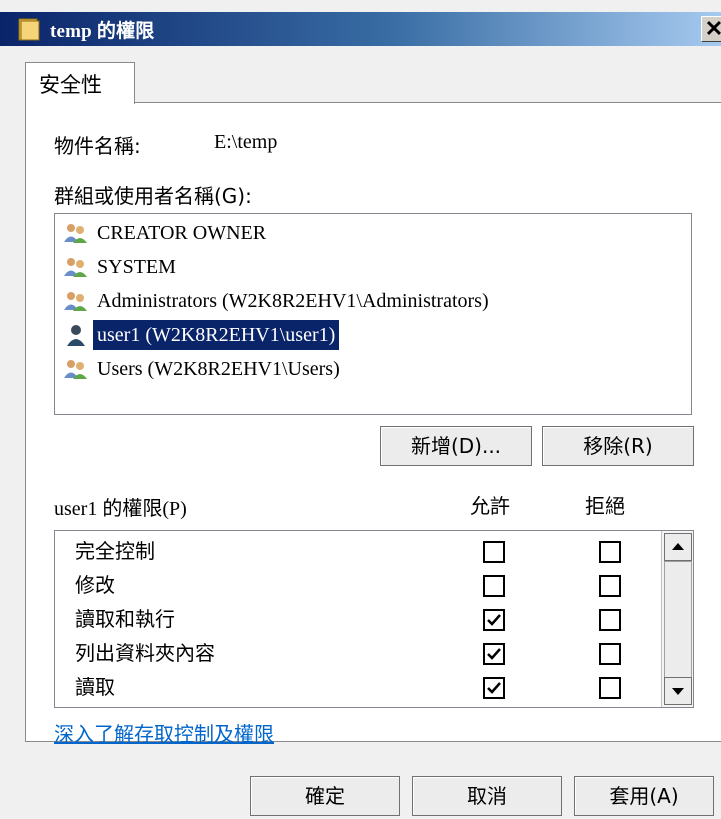  I want to click on tab-security: 安全性, so click(80, 83).